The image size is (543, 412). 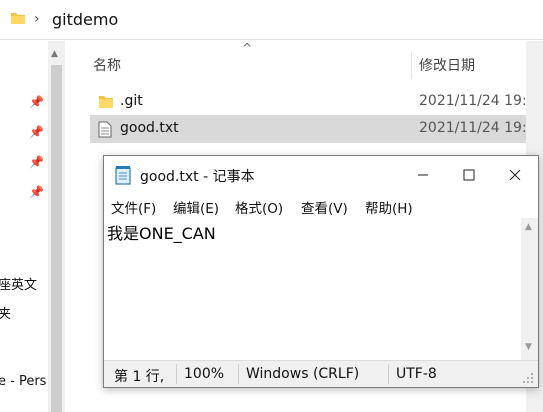 What do you see at coordinates (416, 374) in the screenshot?
I see `status-encoding: UTF-8` at bounding box center [416, 374].